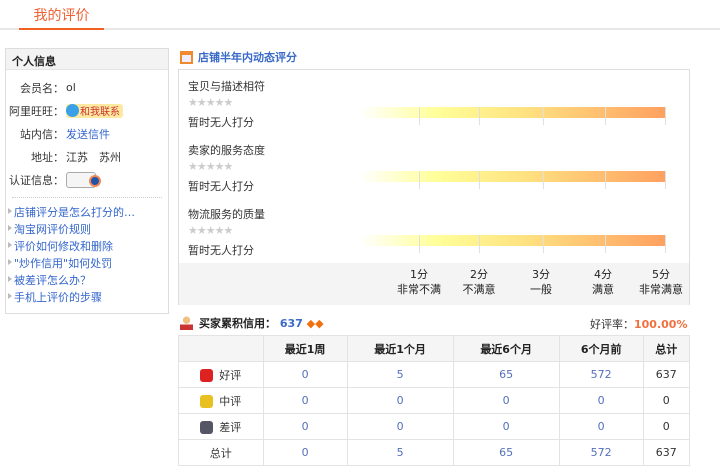 The height and width of the screenshot is (475, 720). Describe the element at coordinates (479, 282) in the screenshot. I see `scale-2: 2分 不满意` at that location.